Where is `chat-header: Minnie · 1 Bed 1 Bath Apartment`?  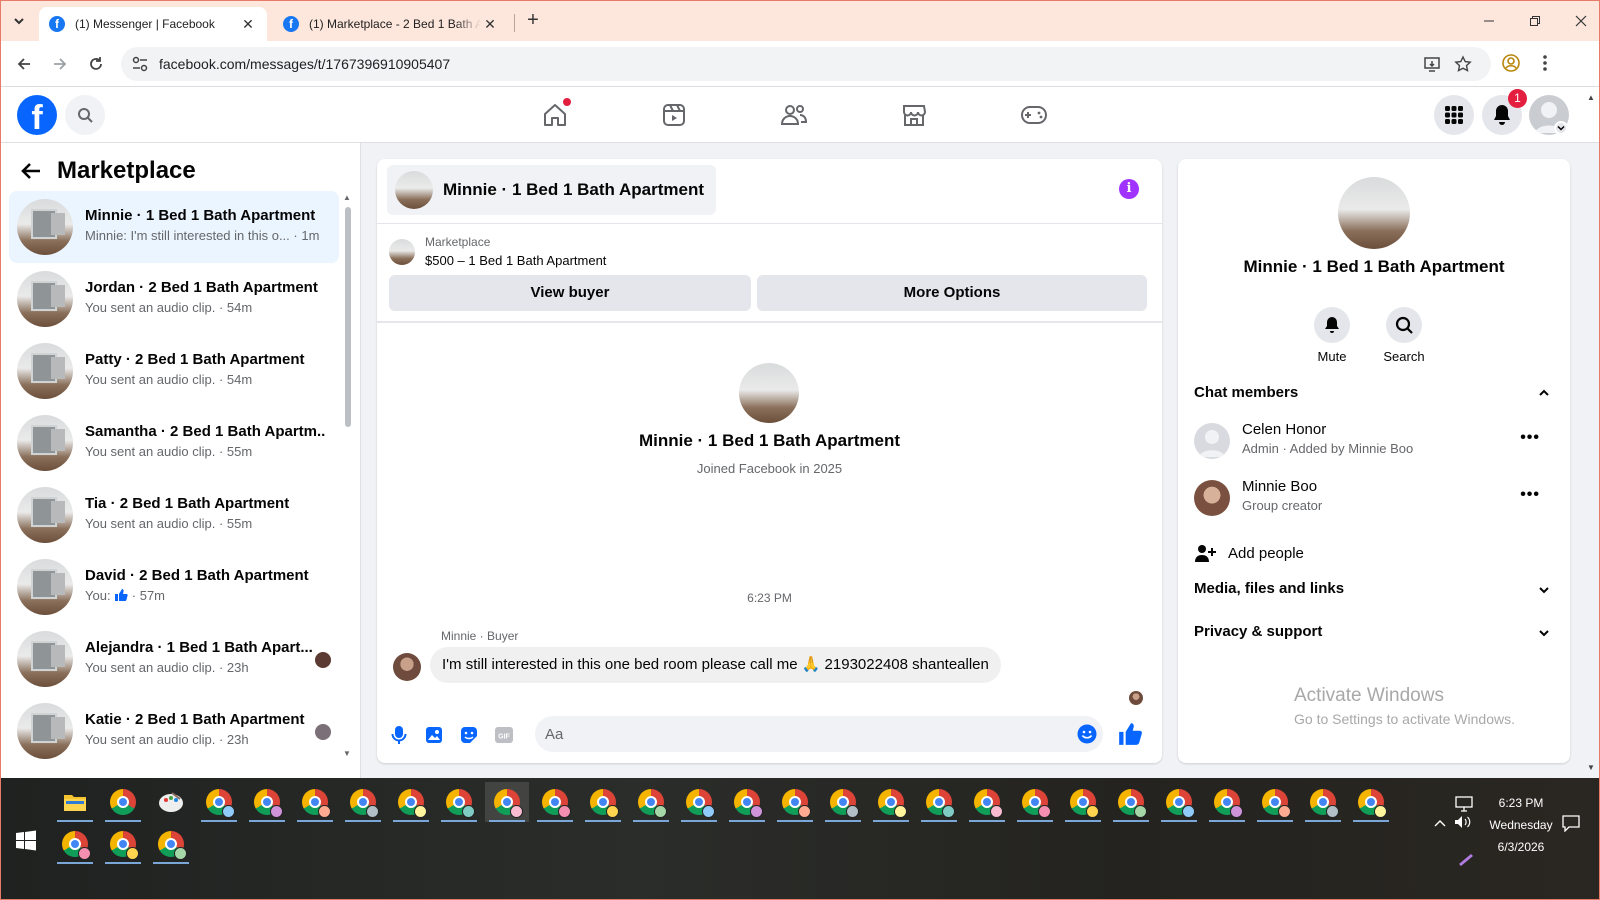
chat-header: Minnie · 1 Bed 1 Bath Apartment is located at coordinates (552, 190).